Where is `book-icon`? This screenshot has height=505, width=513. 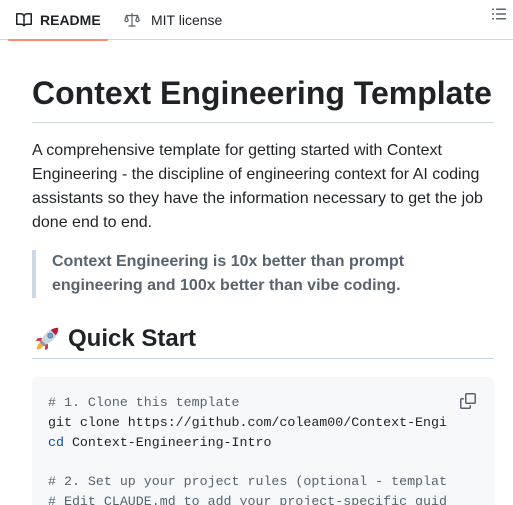 book-icon is located at coordinates (24, 20).